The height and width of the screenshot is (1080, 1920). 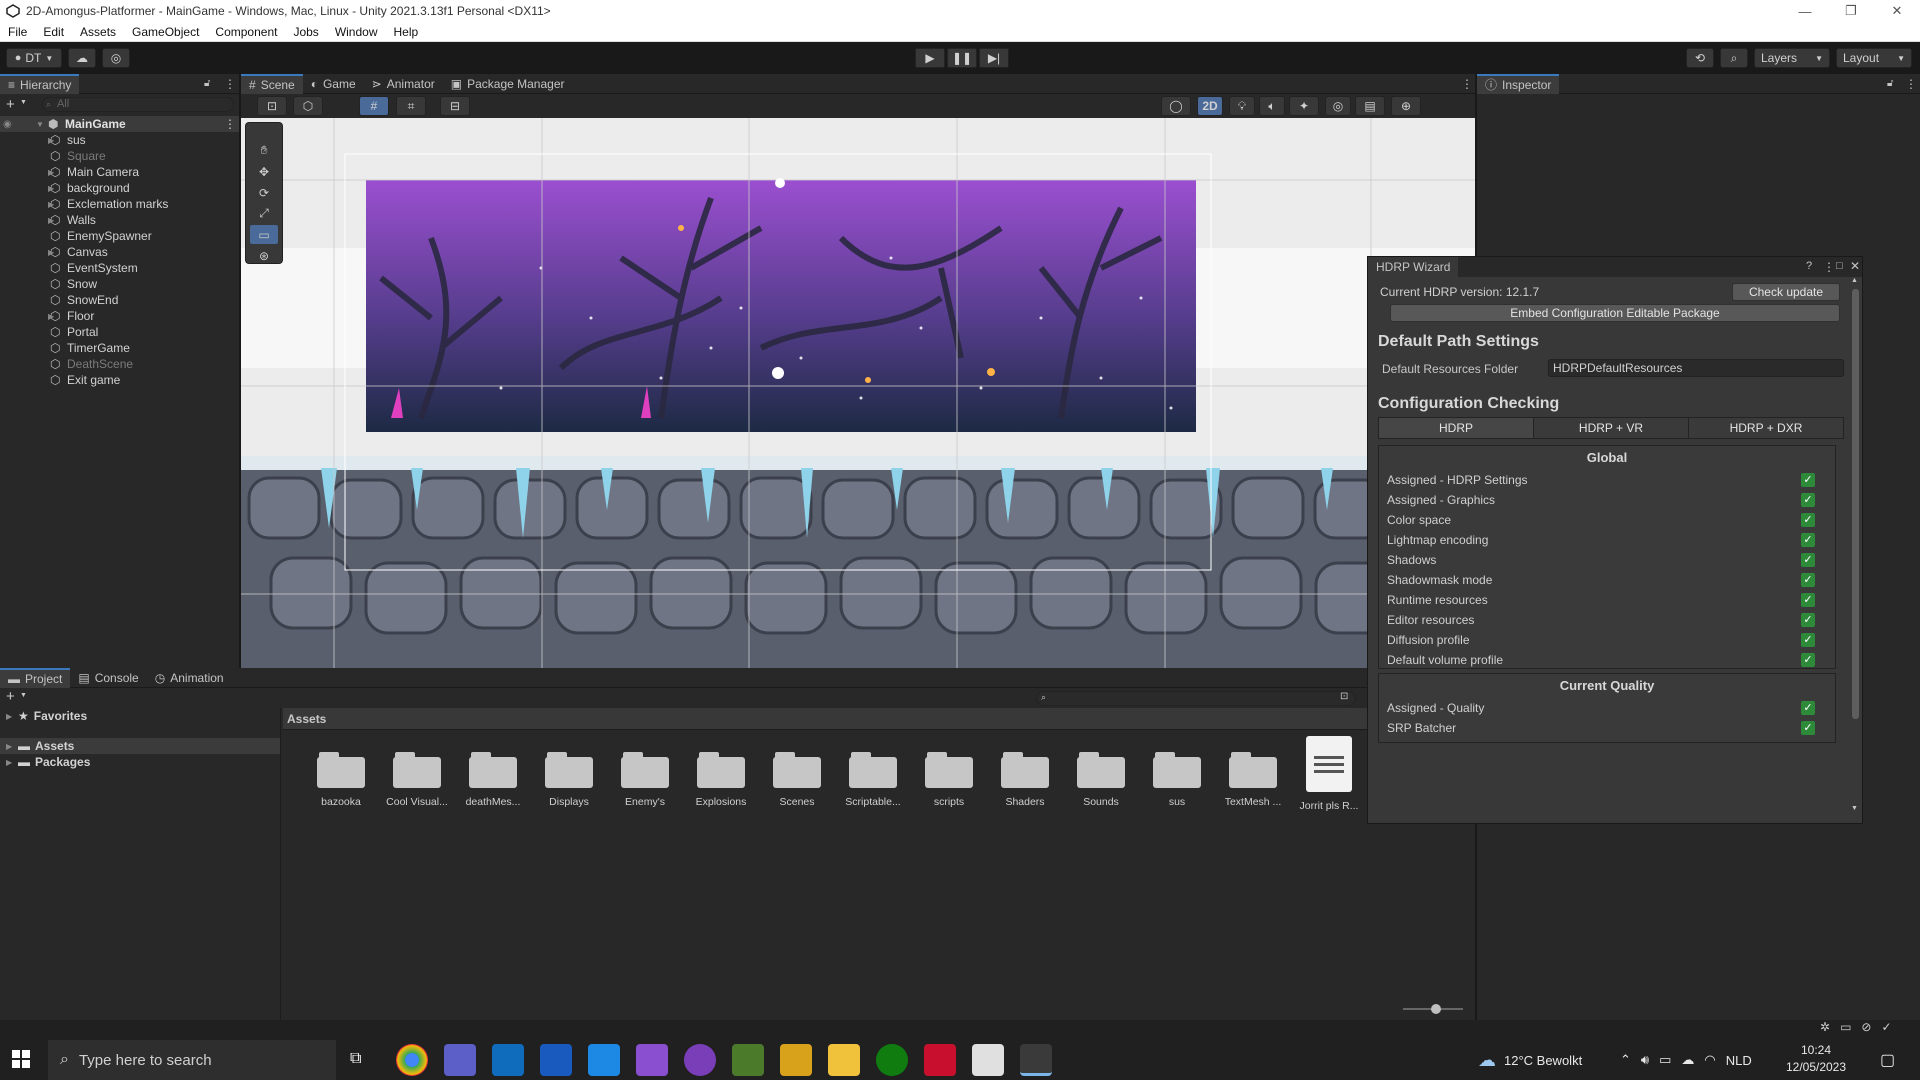 I want to click on hierarchy-item: ⬡ EventSystem, so click(x=119, y=268).